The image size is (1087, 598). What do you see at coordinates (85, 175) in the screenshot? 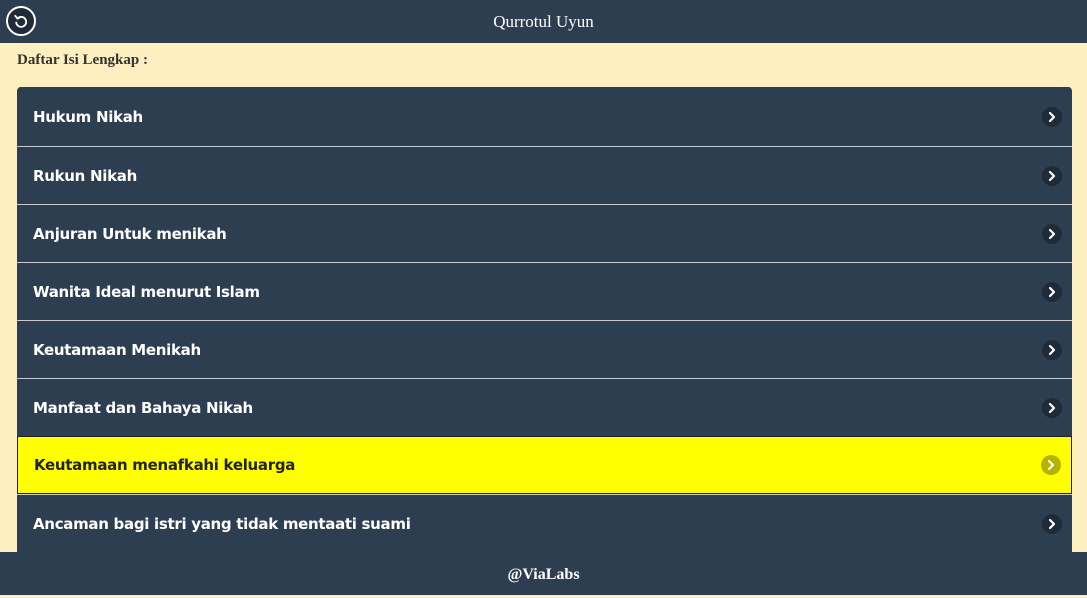
I see `list-item-label: Rukun Nikah` at bounding box center [85, 175].